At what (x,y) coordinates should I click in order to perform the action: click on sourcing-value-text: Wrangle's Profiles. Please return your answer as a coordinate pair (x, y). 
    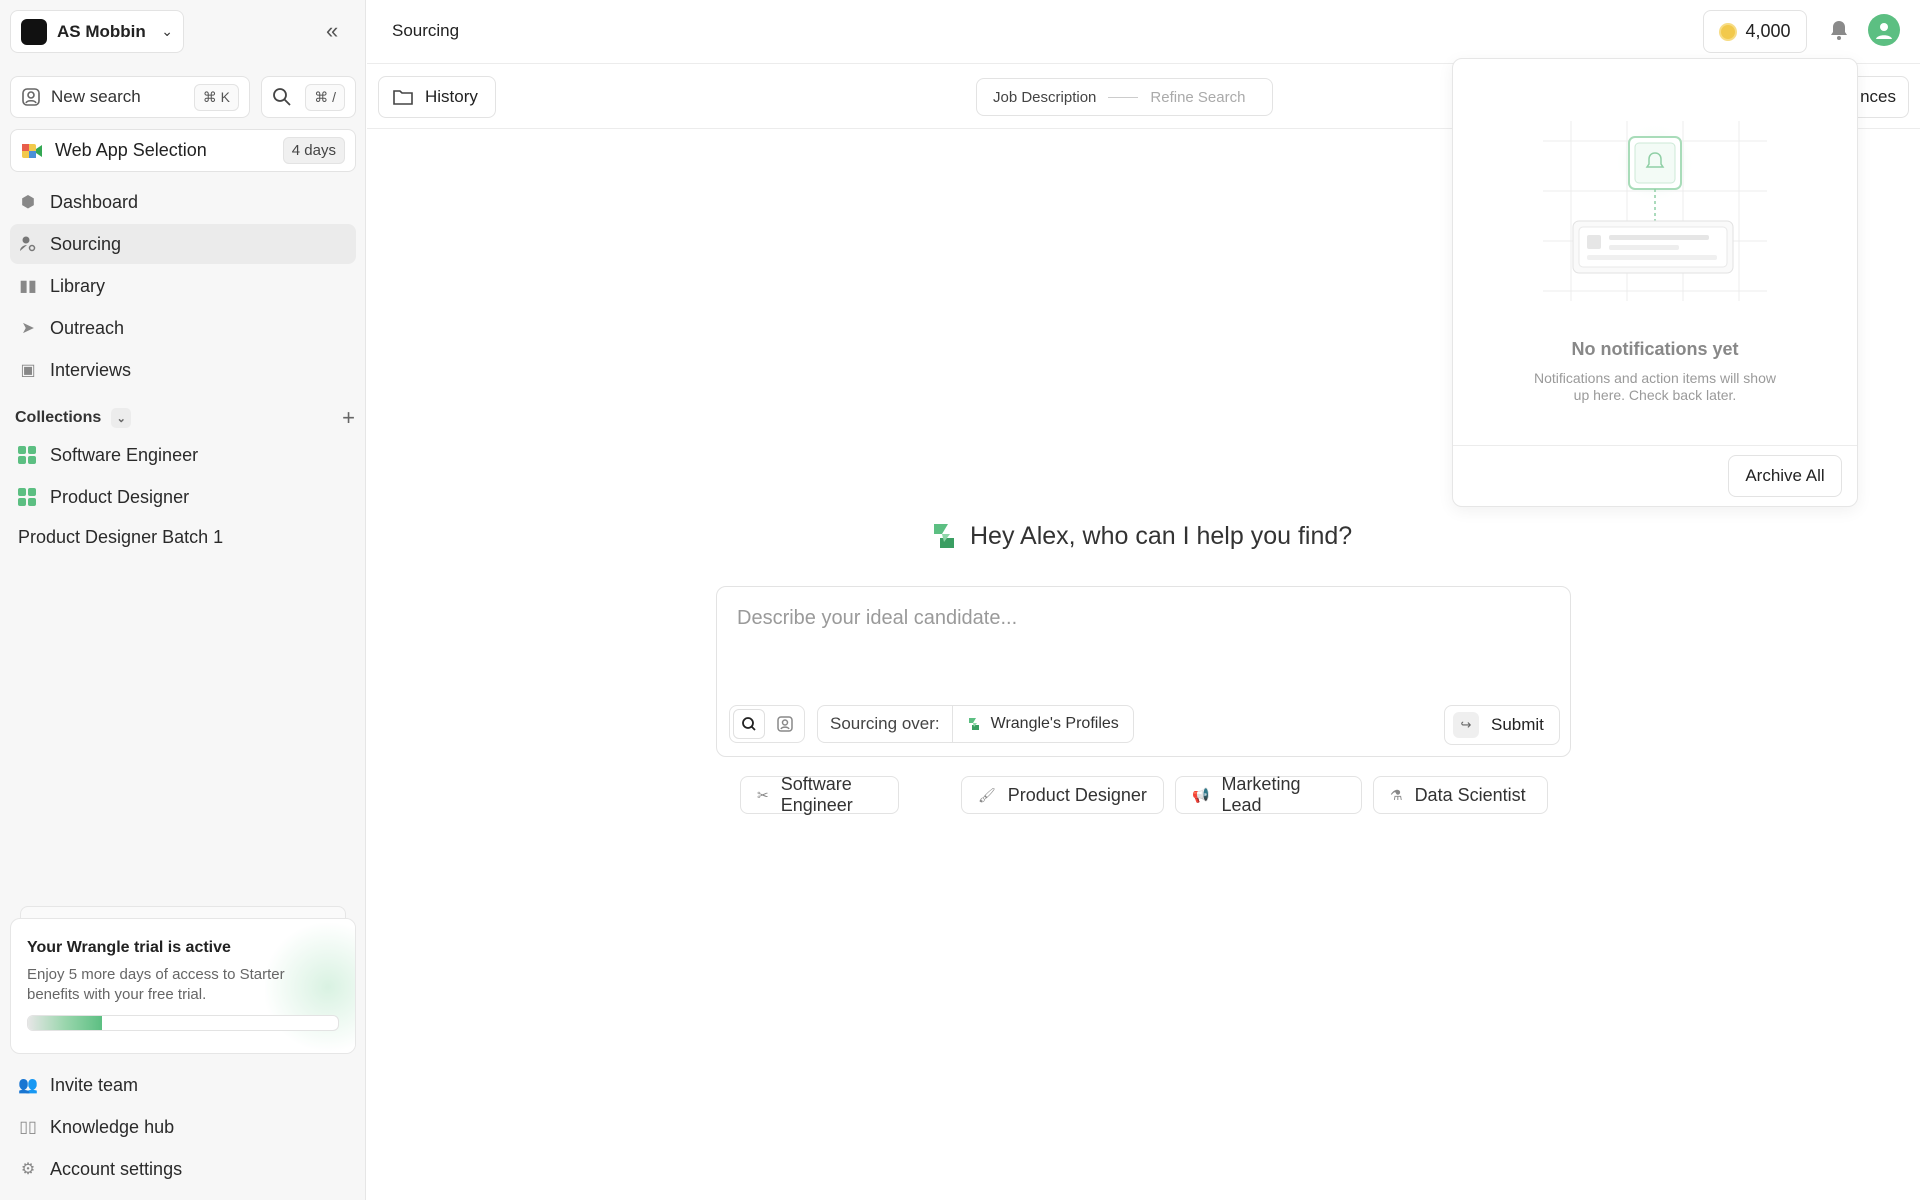
    Looking at the image, I should click on (1054, 723).